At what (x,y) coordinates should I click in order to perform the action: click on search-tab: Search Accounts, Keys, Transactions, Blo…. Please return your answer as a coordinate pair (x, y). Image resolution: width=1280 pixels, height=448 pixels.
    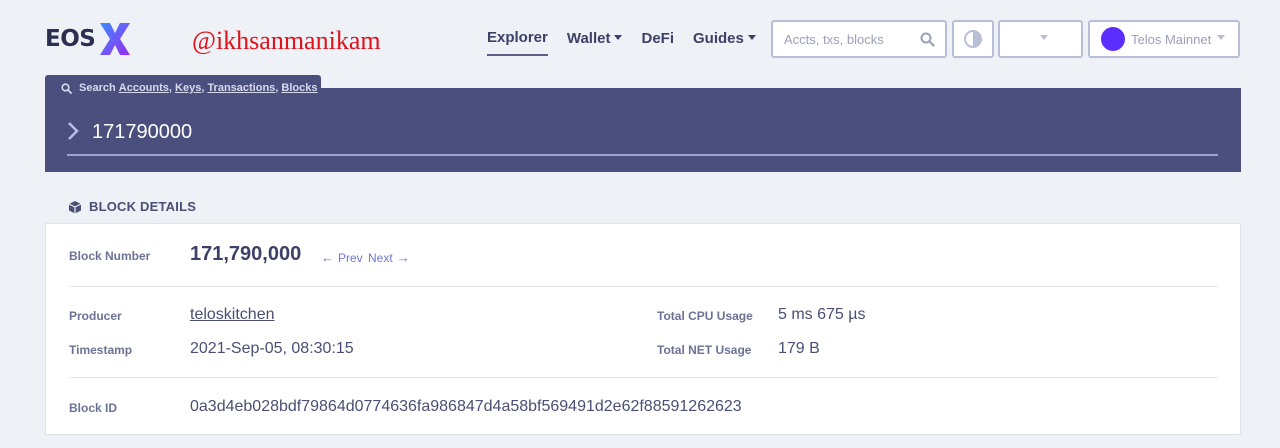
    Looking at the image, I should click on (183, 88).